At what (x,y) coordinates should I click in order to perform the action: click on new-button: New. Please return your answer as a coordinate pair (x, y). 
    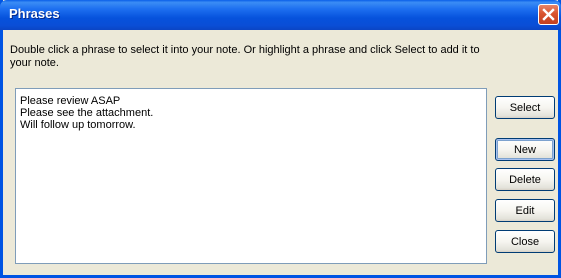
    Looking at the image, I should click on (525, 149).